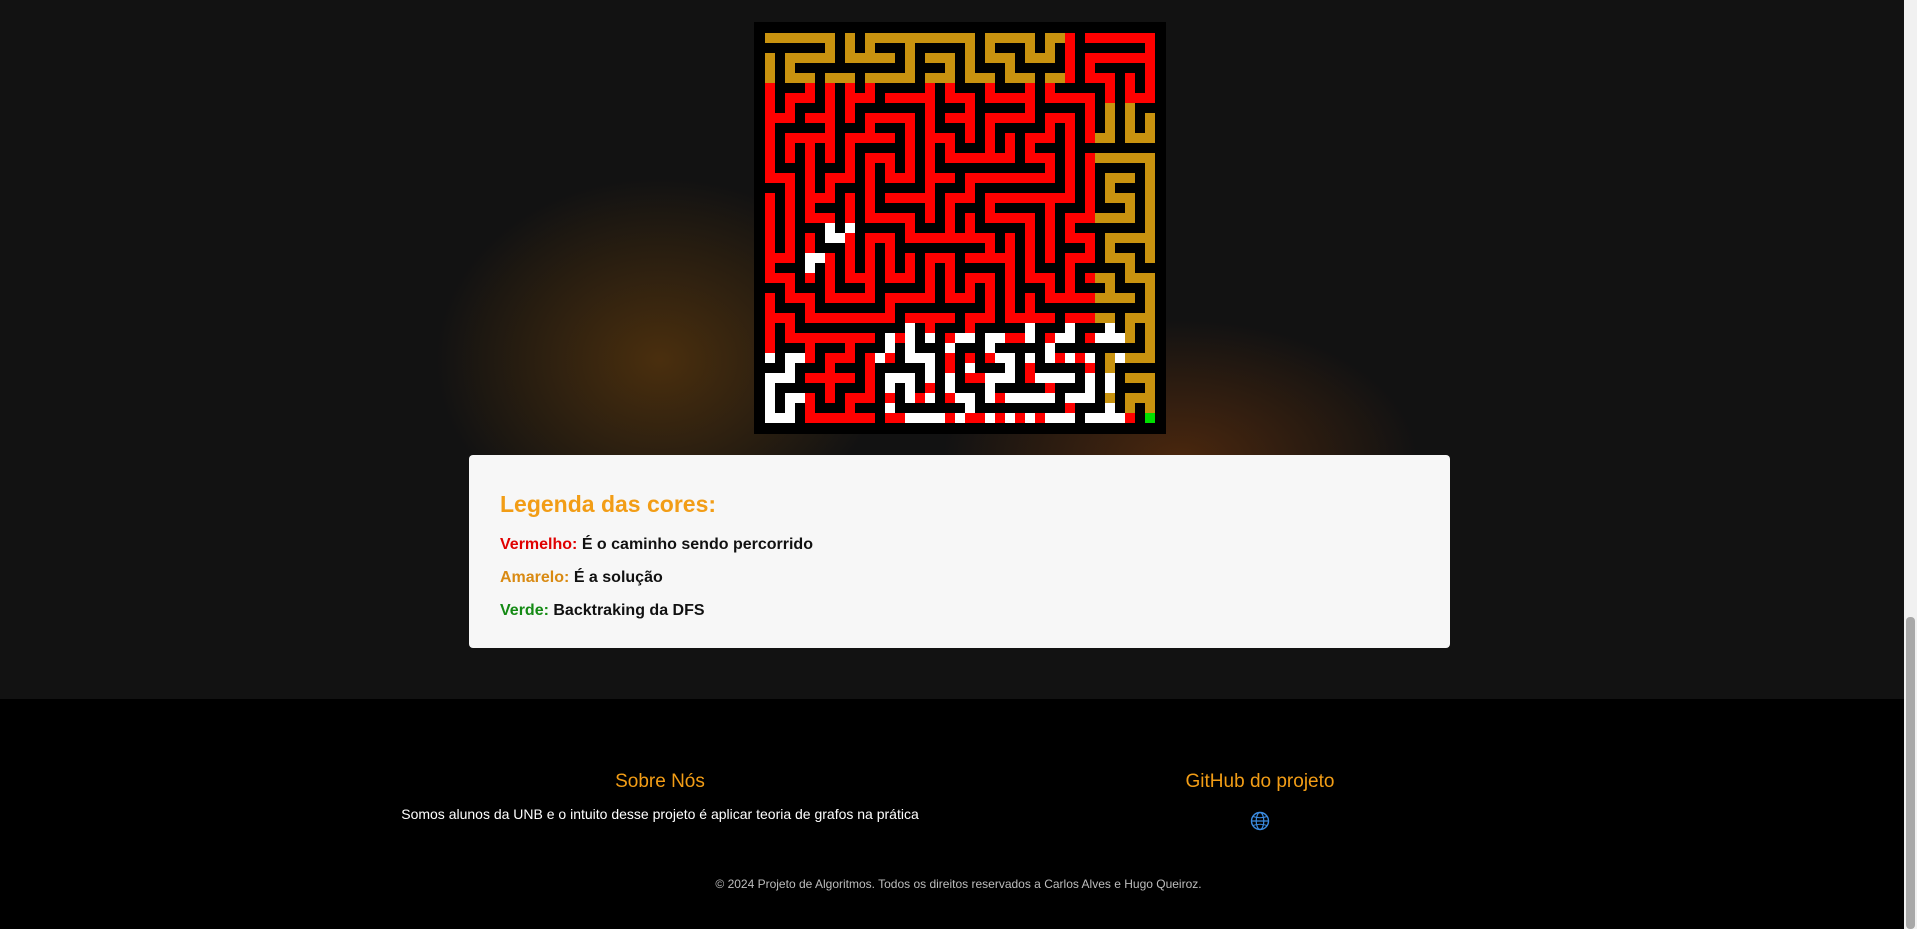 The width and height of the screenshot is (1917, 929). I want to click on maze-goal-cell, so click(1150, 418).